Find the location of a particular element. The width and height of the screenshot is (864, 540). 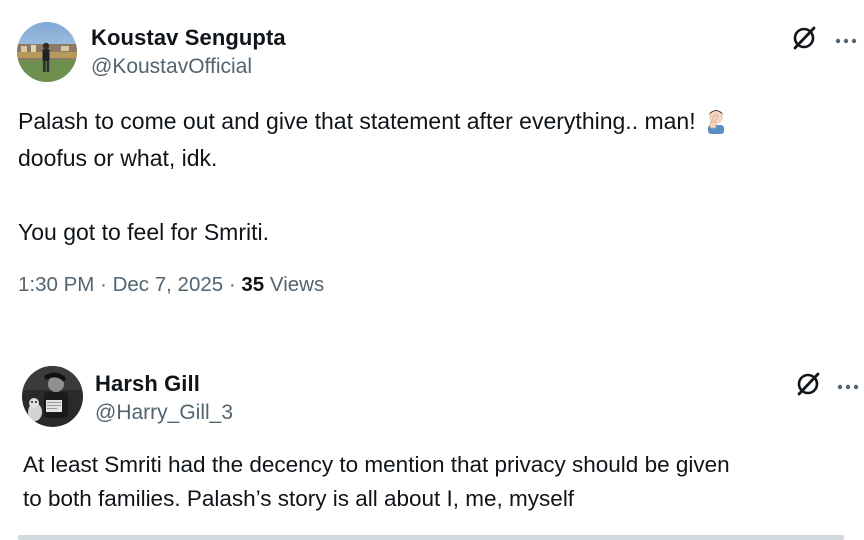

author-name: Harsh Gill is located at coordinates (147, 384).